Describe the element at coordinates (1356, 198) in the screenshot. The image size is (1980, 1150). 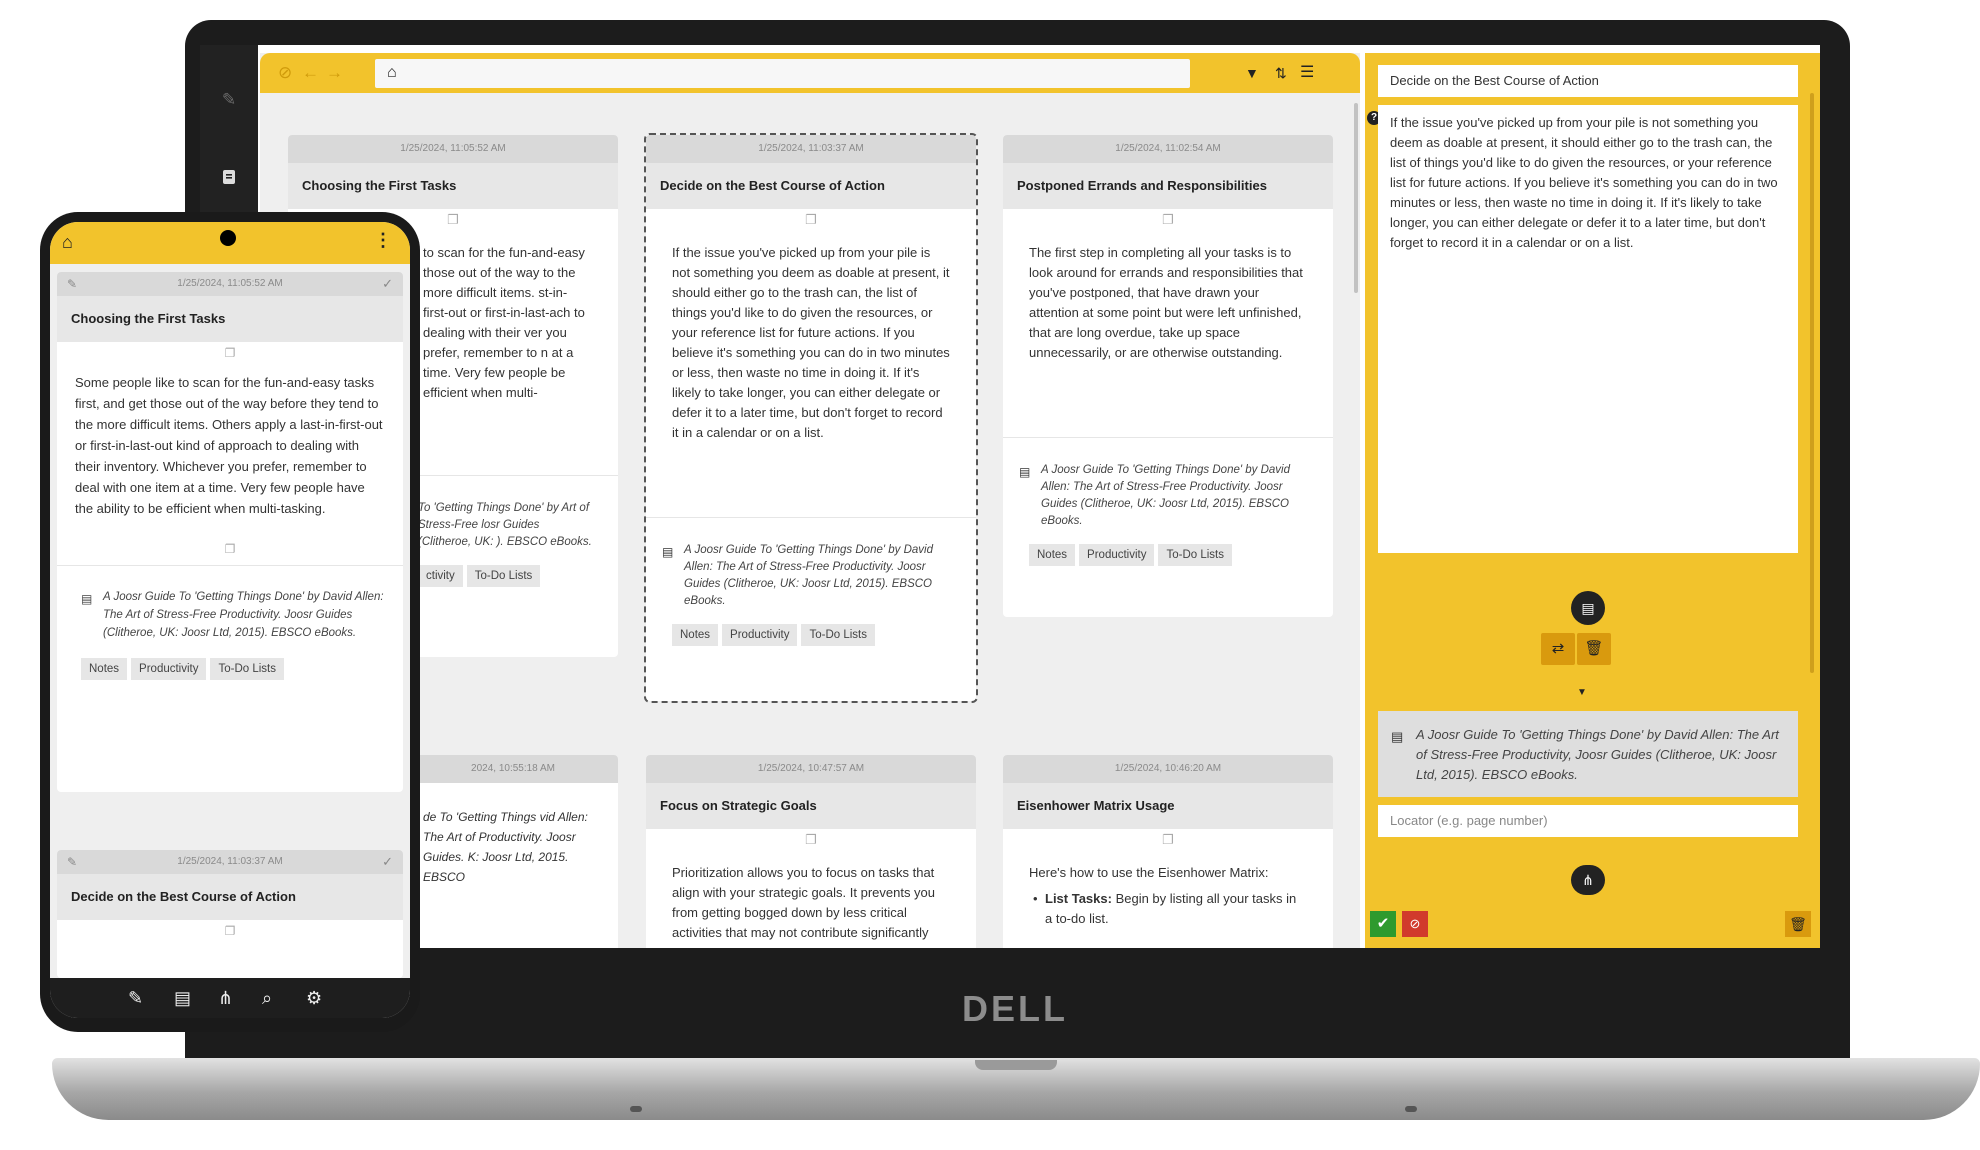
I see `scrollbar` at that location.